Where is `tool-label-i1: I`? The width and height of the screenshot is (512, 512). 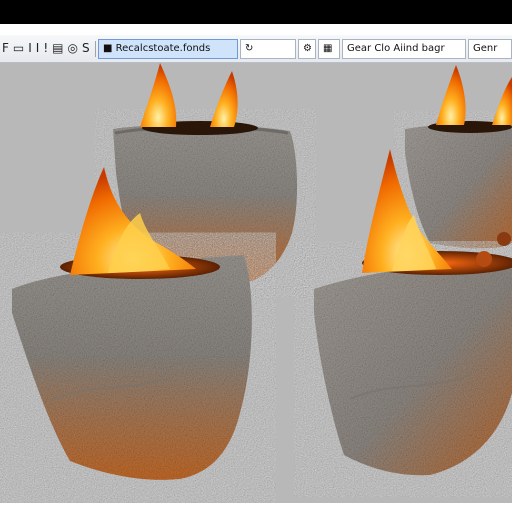
tool-label-i1: I is located at coordinates (30, 48).